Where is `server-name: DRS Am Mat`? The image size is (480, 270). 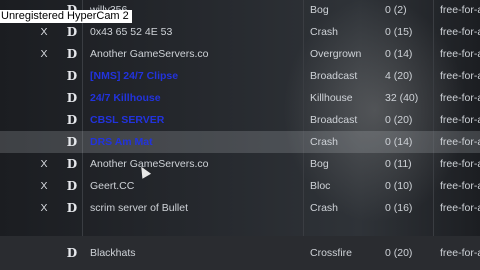 server-name: DRS Am Mat is located at coordinates (121, 142).